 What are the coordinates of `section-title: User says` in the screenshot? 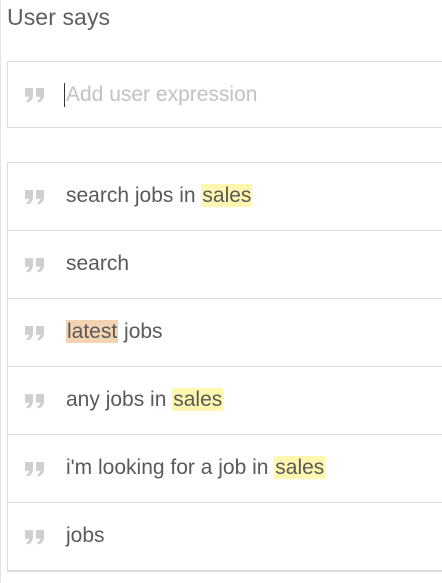 It's located at (59, 17).